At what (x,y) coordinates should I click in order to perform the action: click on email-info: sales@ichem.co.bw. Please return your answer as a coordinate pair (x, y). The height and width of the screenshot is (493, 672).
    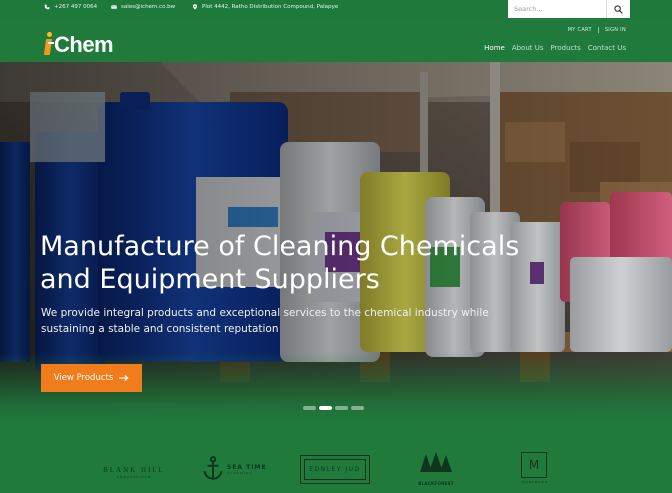
    Looking at the image, I should click on (143, 7).